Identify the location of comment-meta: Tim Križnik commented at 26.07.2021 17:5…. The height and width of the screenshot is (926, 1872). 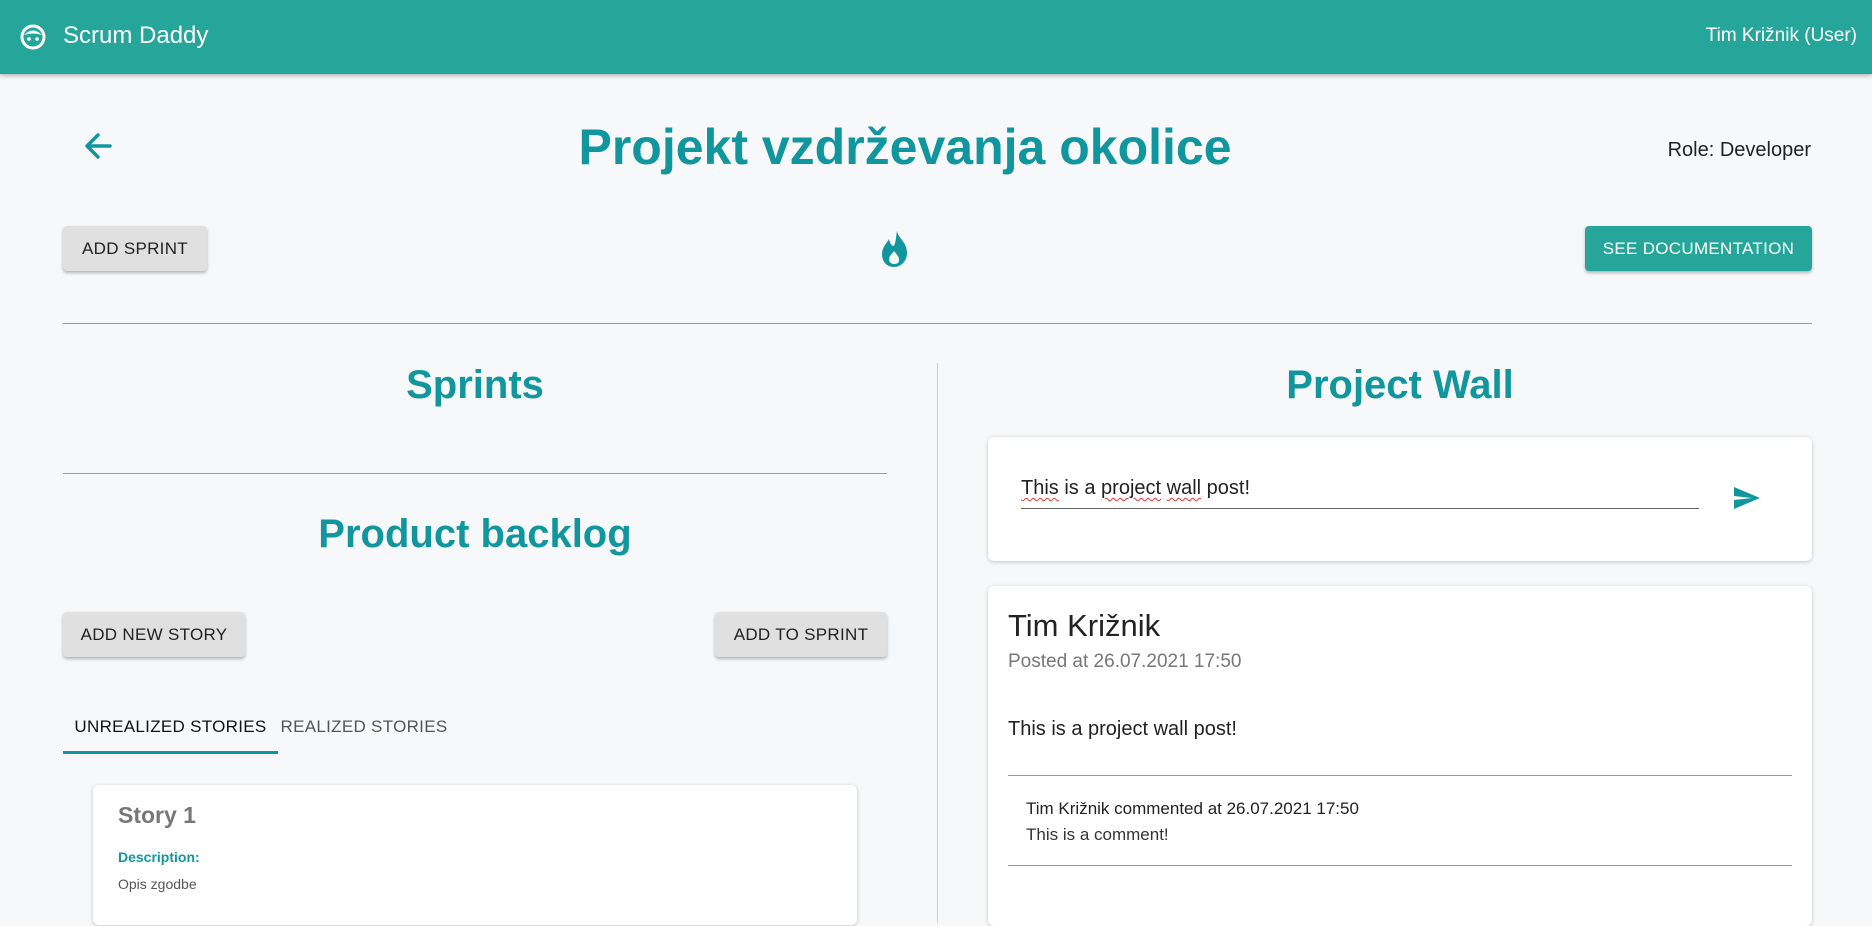
(1192, 808).